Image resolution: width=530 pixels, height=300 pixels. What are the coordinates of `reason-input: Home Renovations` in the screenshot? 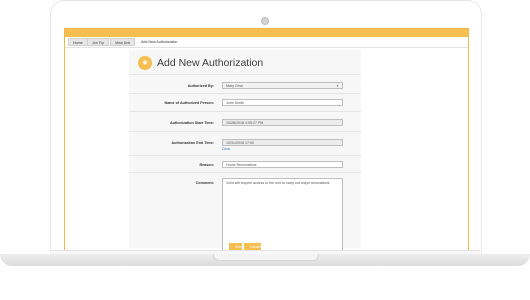 It's located at (282, 164).